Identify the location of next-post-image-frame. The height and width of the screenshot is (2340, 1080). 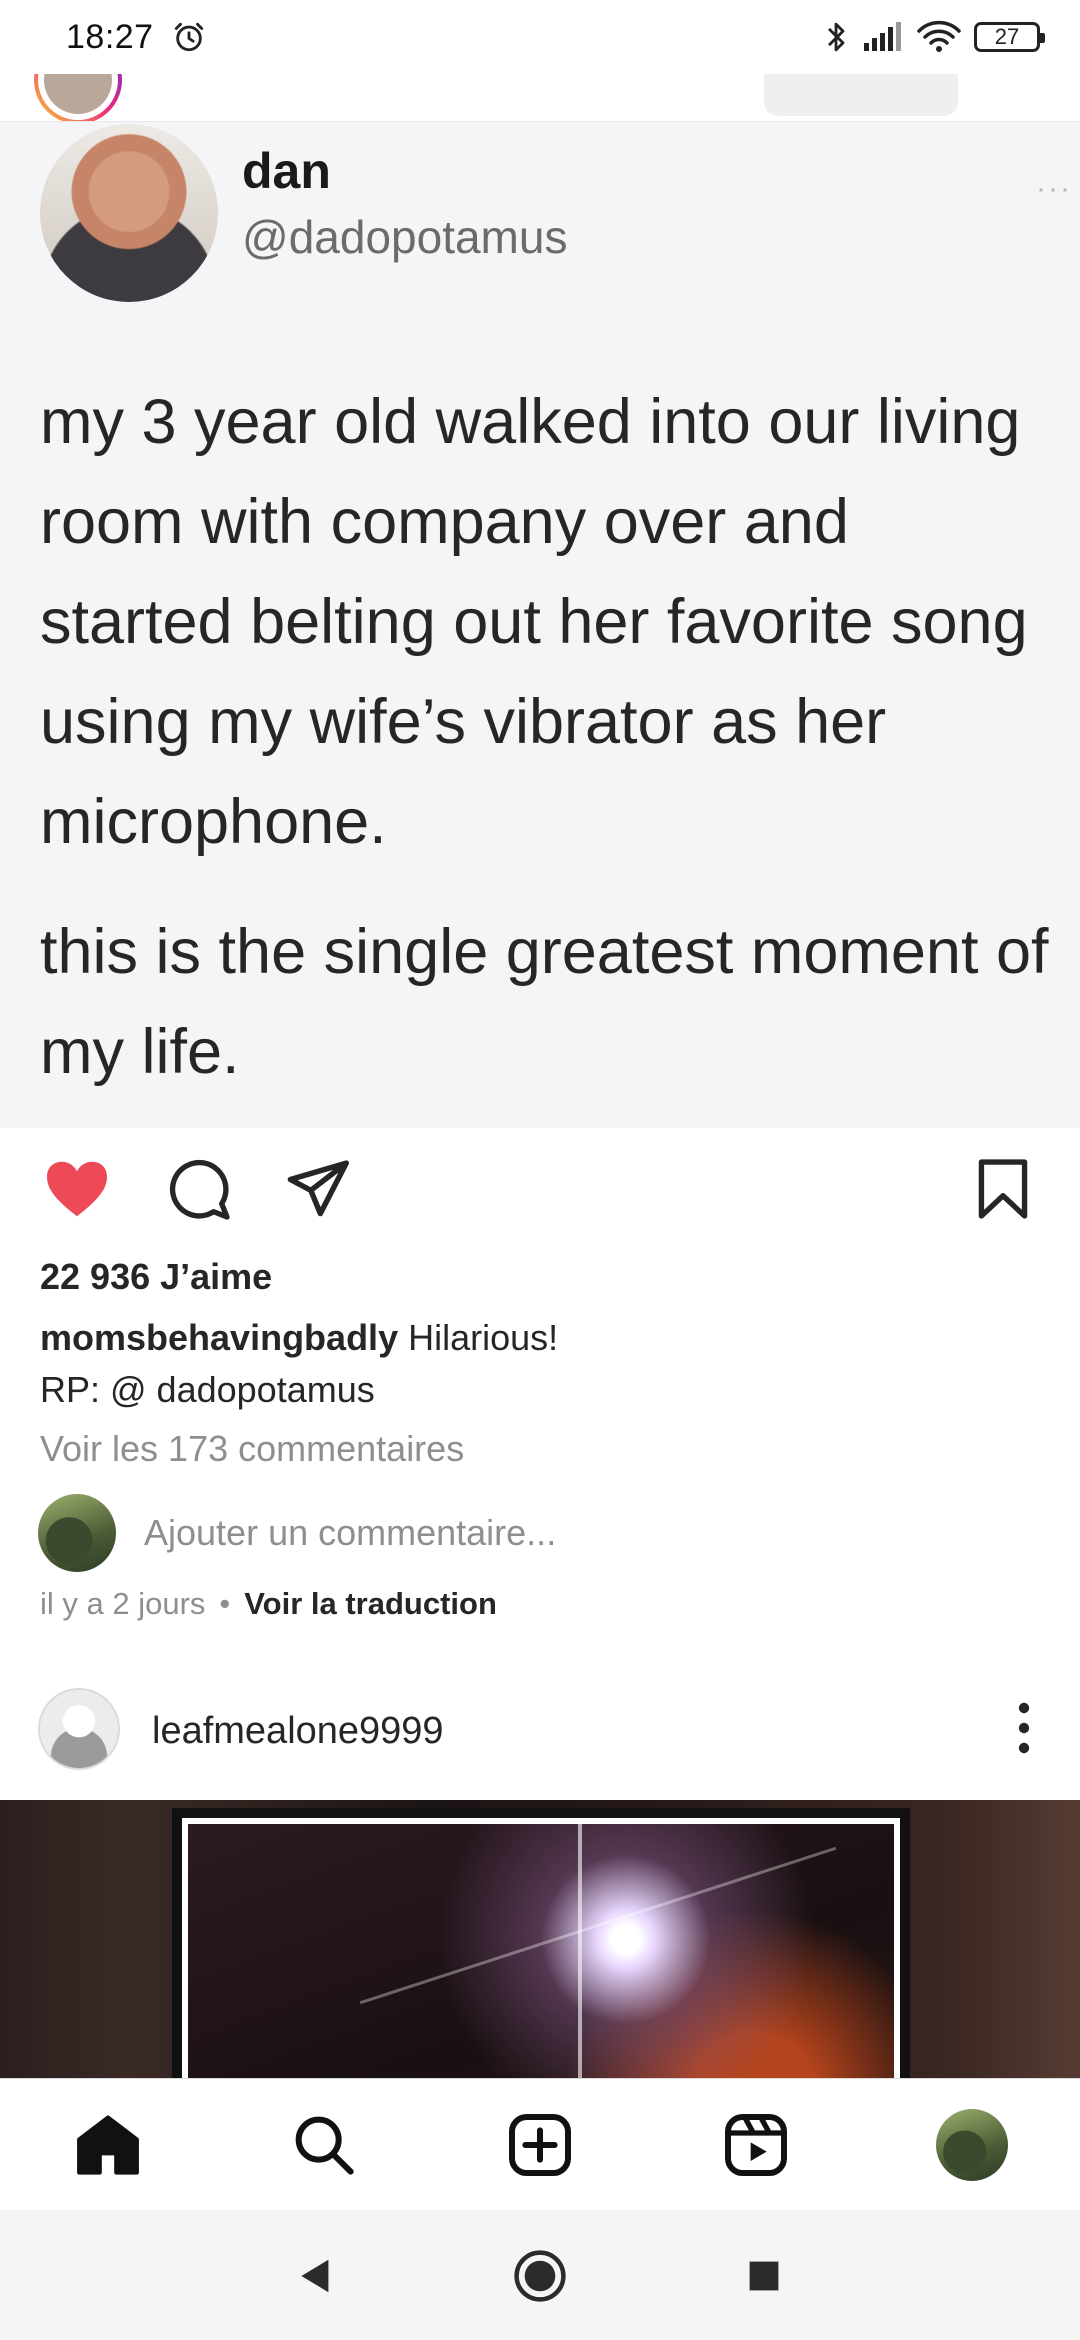
(541, 1943).